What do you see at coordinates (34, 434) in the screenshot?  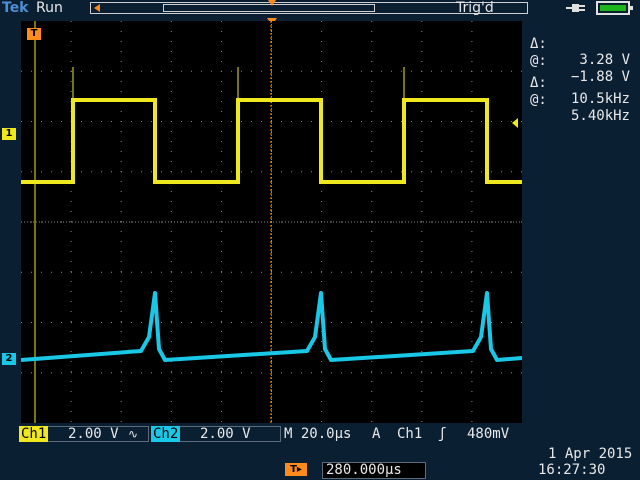 I see `ch1-tag: Ch1` at bounding box center [34, 434].